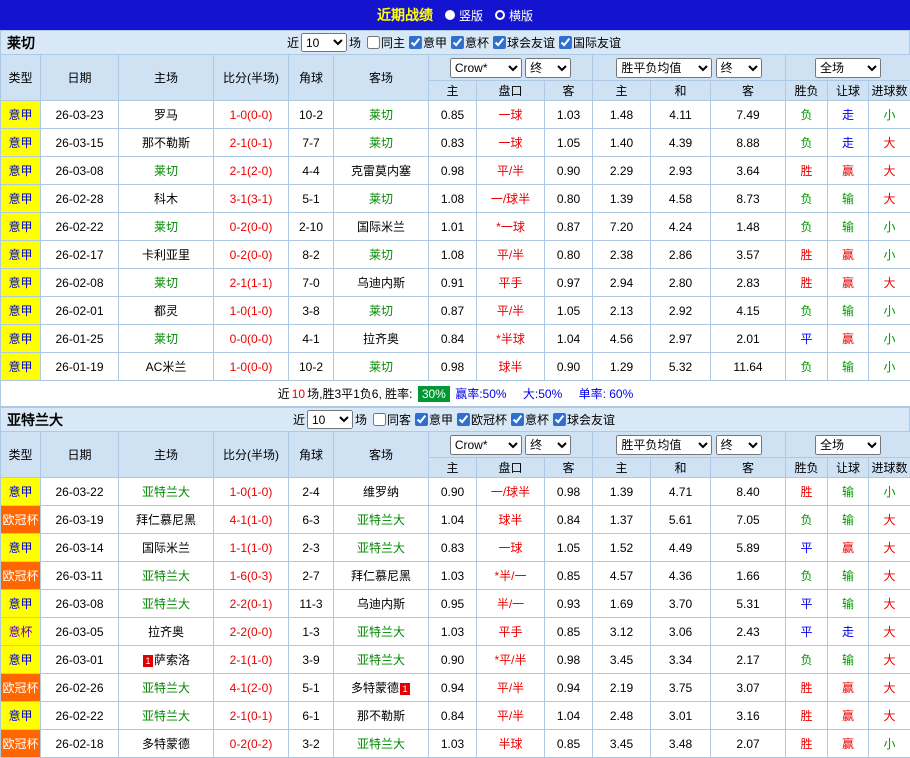 This screenshot has height=758, width=910. What do you see at coordinates (251, 548) in the screenshot?
I see `score-cell: 1-1(1-0)` at bounding box center [251, 548].